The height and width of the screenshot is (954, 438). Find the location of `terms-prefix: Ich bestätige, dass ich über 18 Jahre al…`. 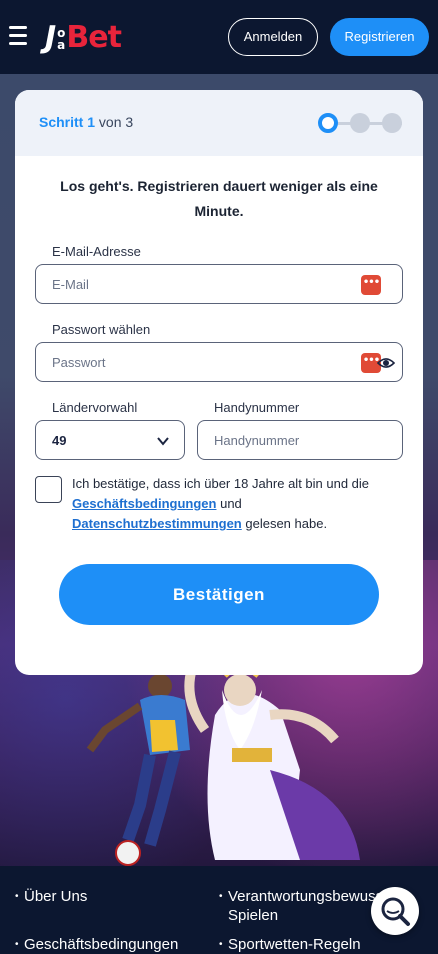

terms-prefix: Ich bestätige, dass ich über 18 Jahre al… is located at coordinates (221, 483).